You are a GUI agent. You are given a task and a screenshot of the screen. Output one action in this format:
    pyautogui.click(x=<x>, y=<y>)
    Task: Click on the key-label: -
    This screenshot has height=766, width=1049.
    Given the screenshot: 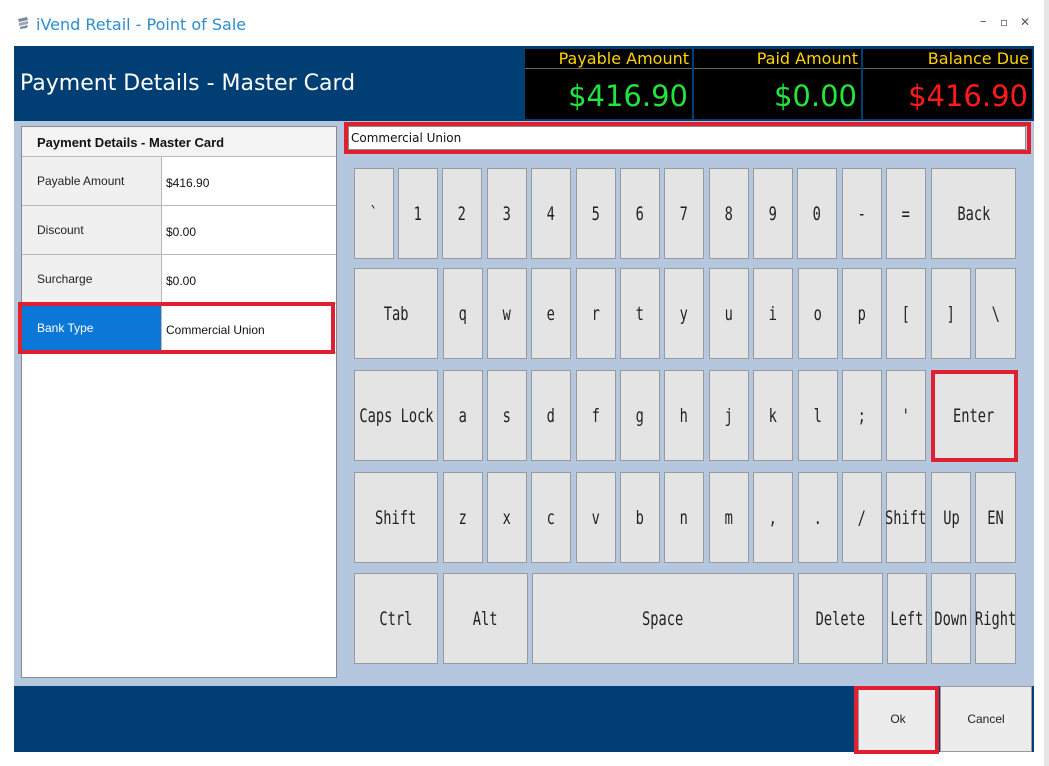 What is the action you would take?
    pyautogui.click(x=862, y=213)
    